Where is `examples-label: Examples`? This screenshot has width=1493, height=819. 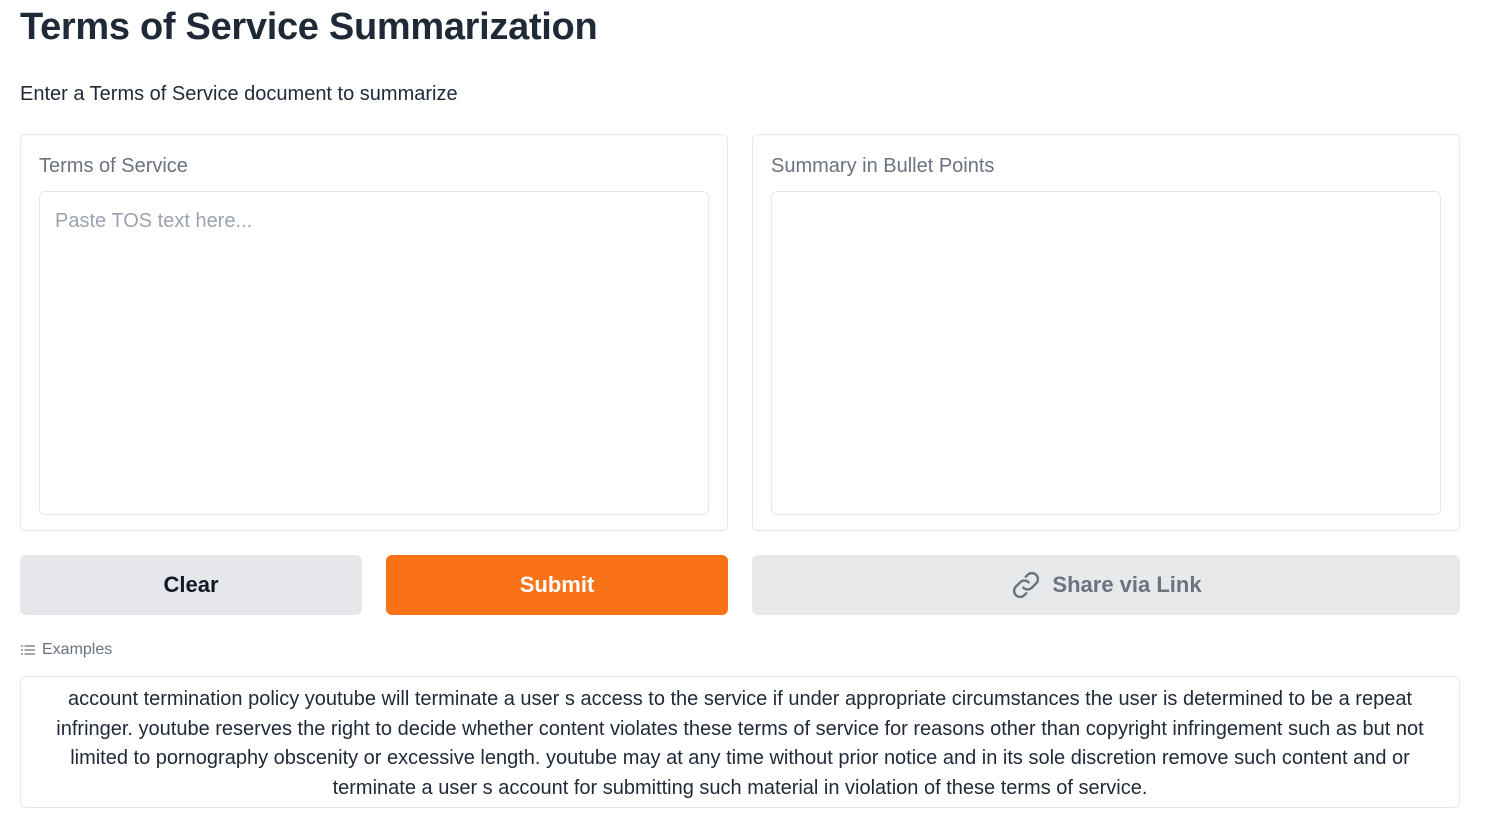
examples-label: Examples is located at coordinates (77, 649).